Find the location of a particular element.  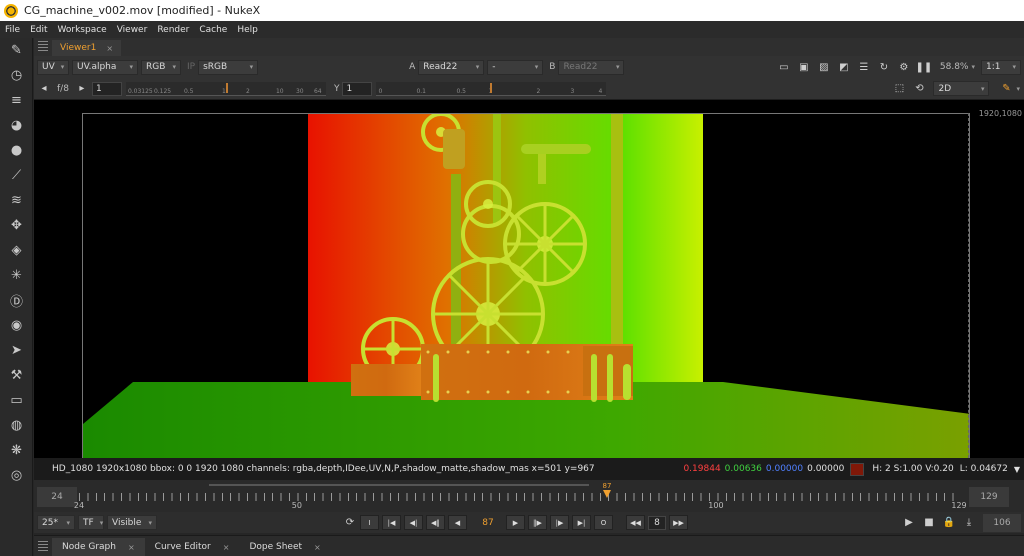

transform-icon: ✥ is located at coordinates (16, 225).